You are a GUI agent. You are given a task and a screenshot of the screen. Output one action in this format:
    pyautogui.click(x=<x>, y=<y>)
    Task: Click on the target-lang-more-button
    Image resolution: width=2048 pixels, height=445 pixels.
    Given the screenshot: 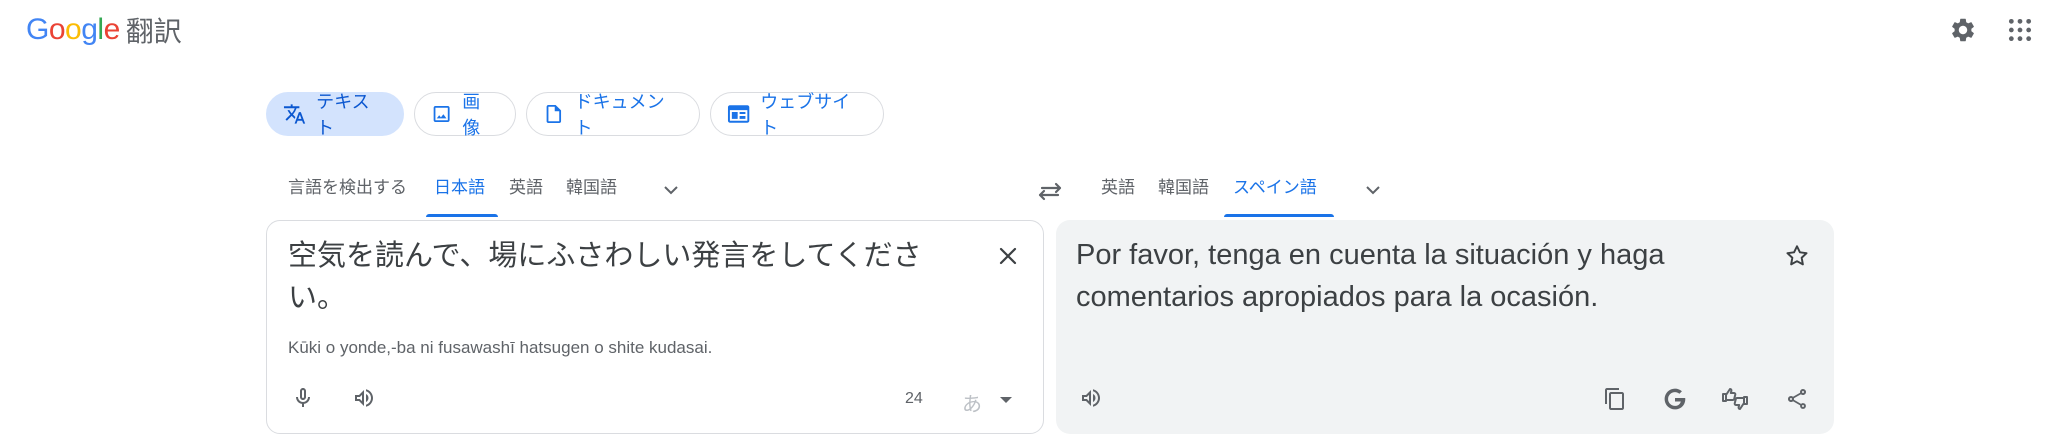 What is the action you would take?
    pyautogui.click(x=1373, y=190)
    